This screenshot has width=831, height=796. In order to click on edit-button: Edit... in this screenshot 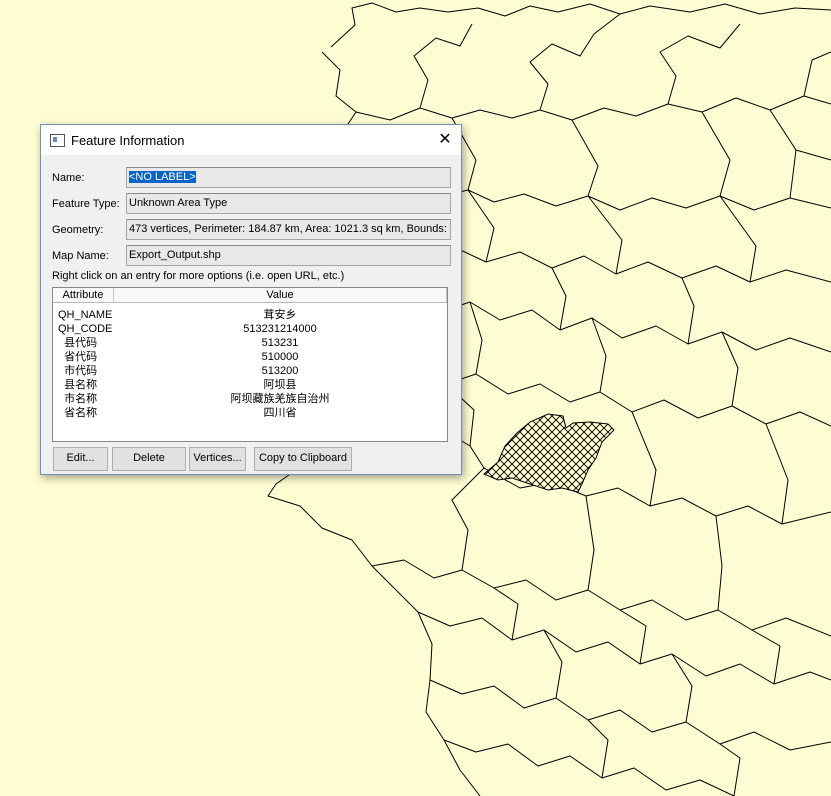, I will do `click(80, 459)`.